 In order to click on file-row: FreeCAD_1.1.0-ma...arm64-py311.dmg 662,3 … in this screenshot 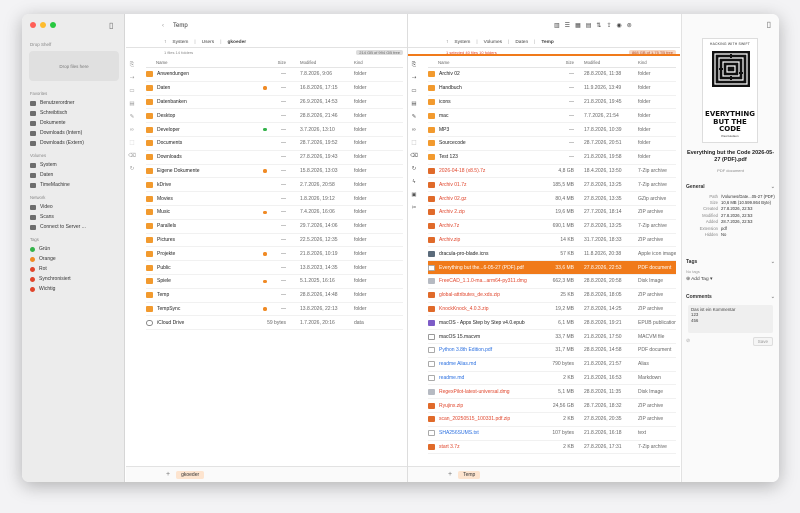, I will do `click(552, 282)`.